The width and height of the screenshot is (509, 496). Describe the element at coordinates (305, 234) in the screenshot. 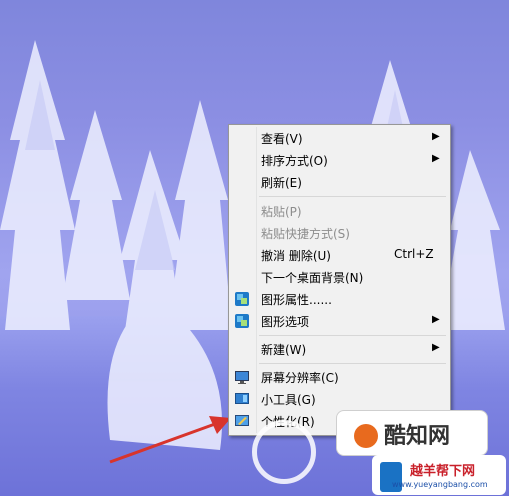

I see `menu-item-label: 粘贴快捷方式(S)` at that location.